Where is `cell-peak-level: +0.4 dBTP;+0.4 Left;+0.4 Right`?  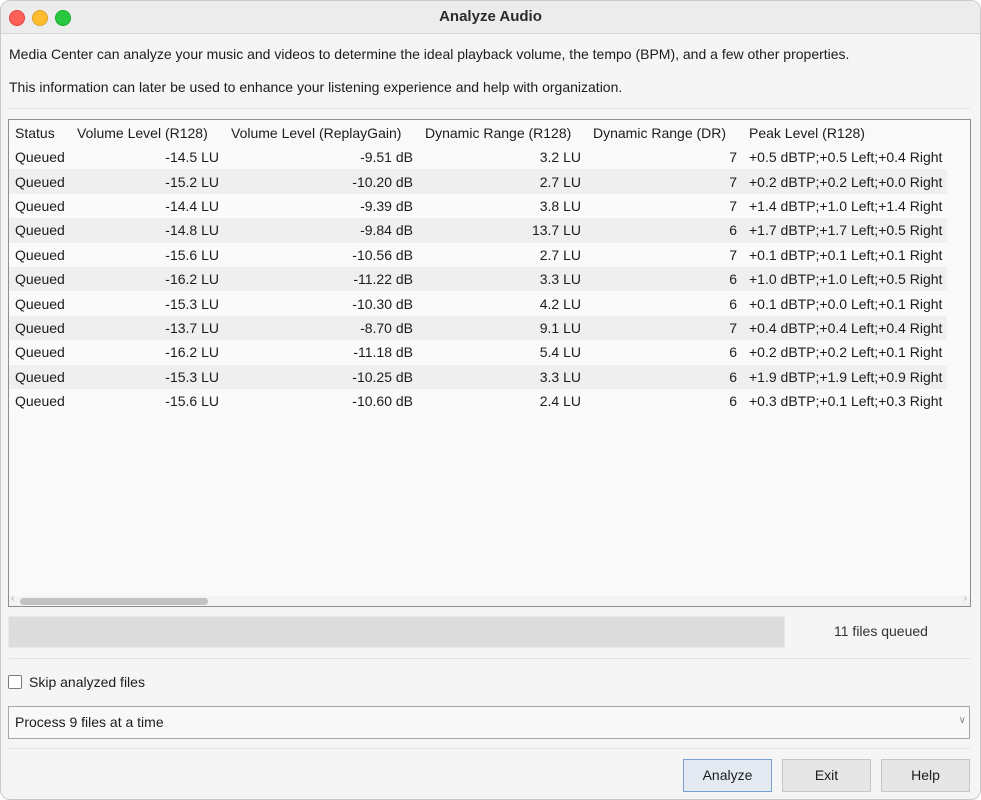
cell-peak-level: +0.4 dBTP;+0.4 Left;+0.4 Right is located at coordinates (846, 327).